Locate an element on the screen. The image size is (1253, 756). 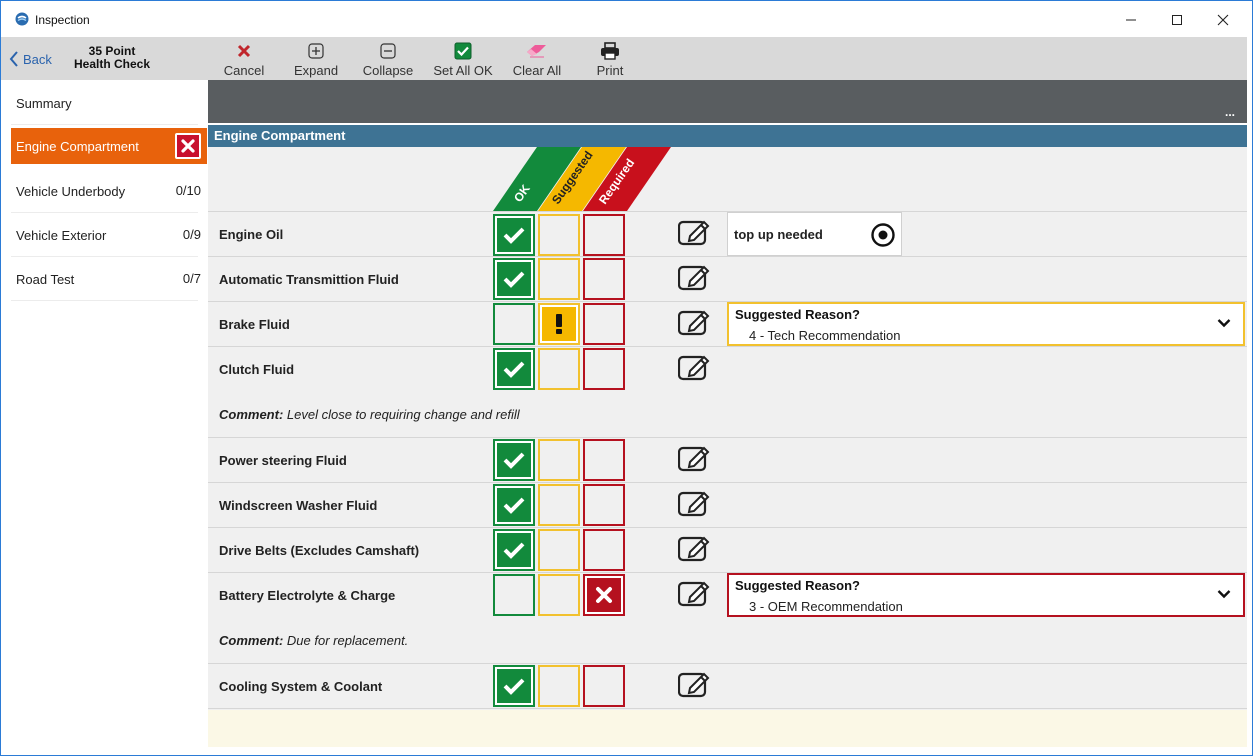
check-title-line2: Health Check is located at coordinates (112, 64).